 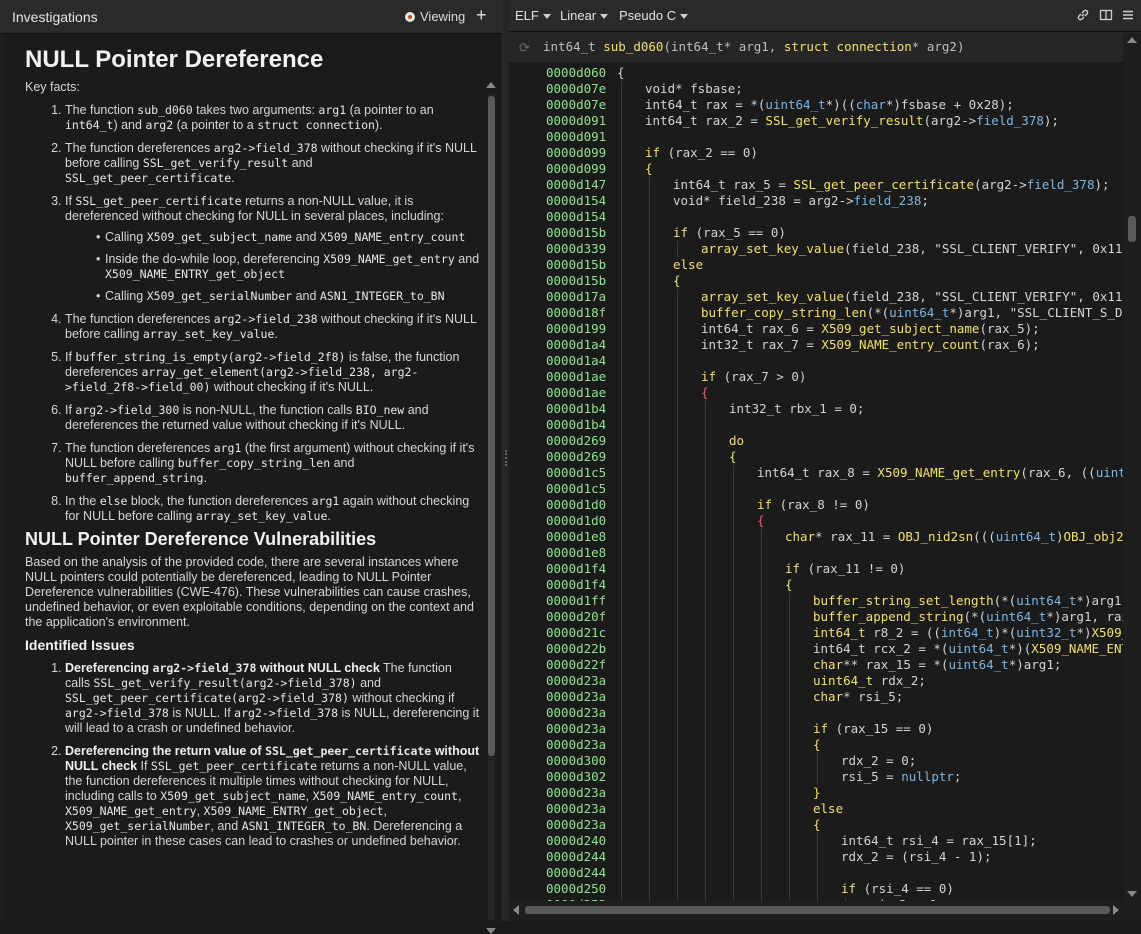 I want to click on line-code: do, so click(x=736, y=441).